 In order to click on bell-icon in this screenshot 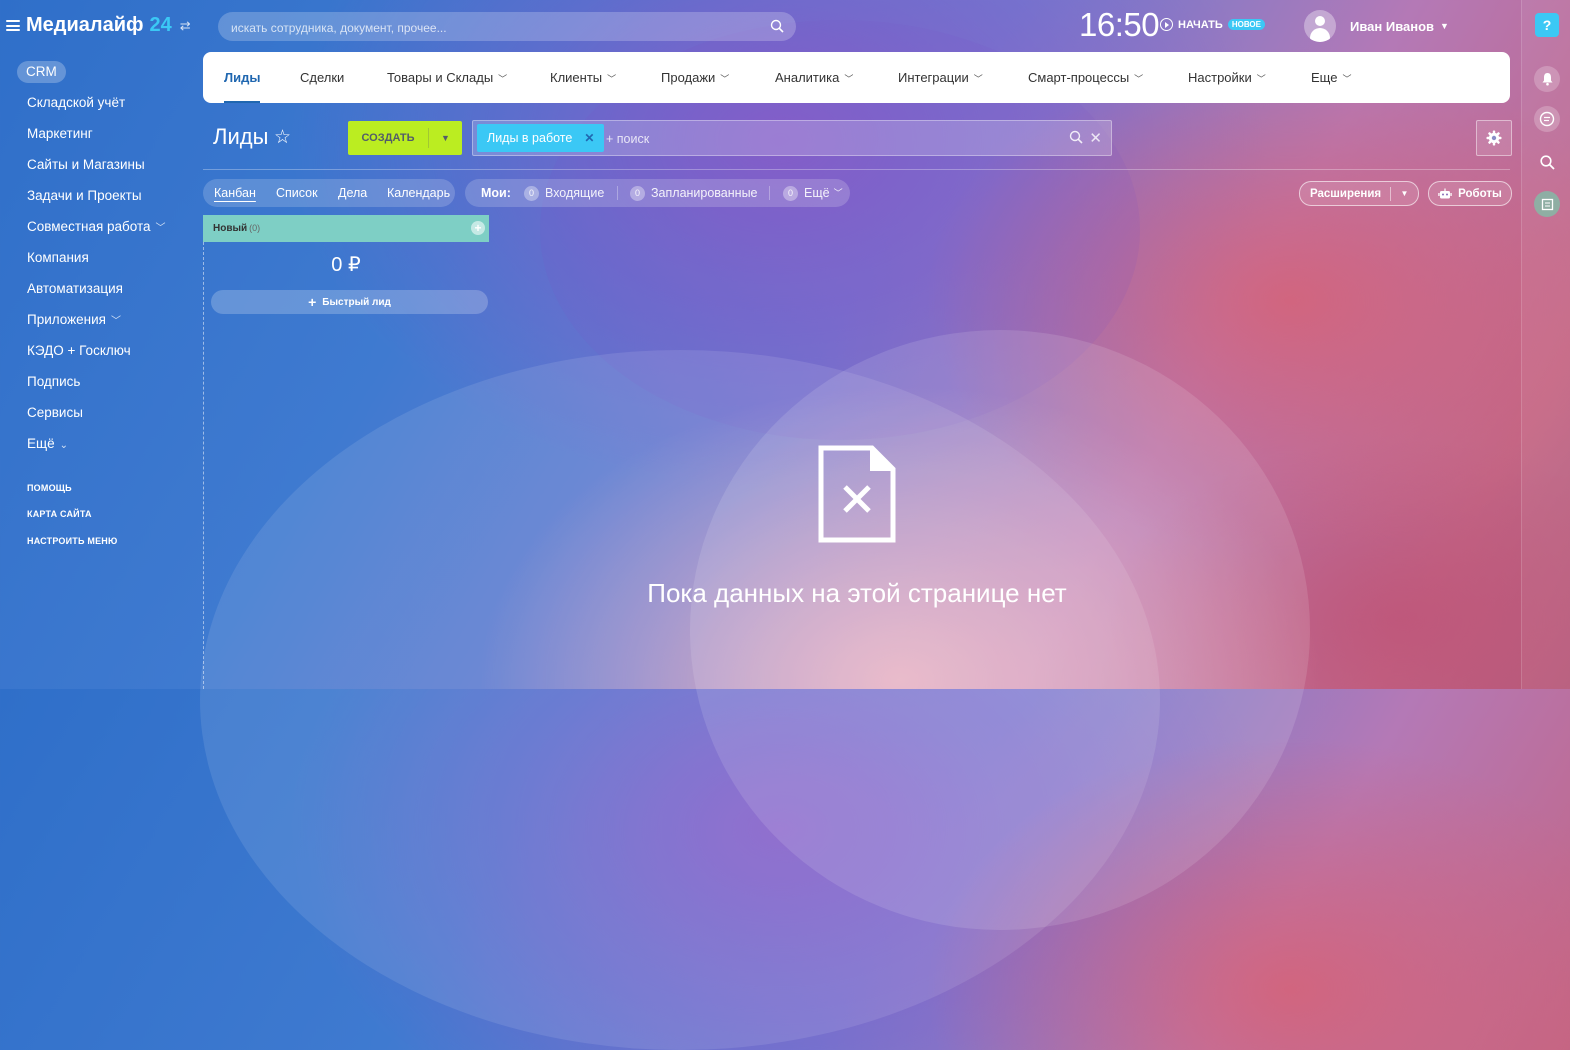, I will do `click(1547, 79)`.